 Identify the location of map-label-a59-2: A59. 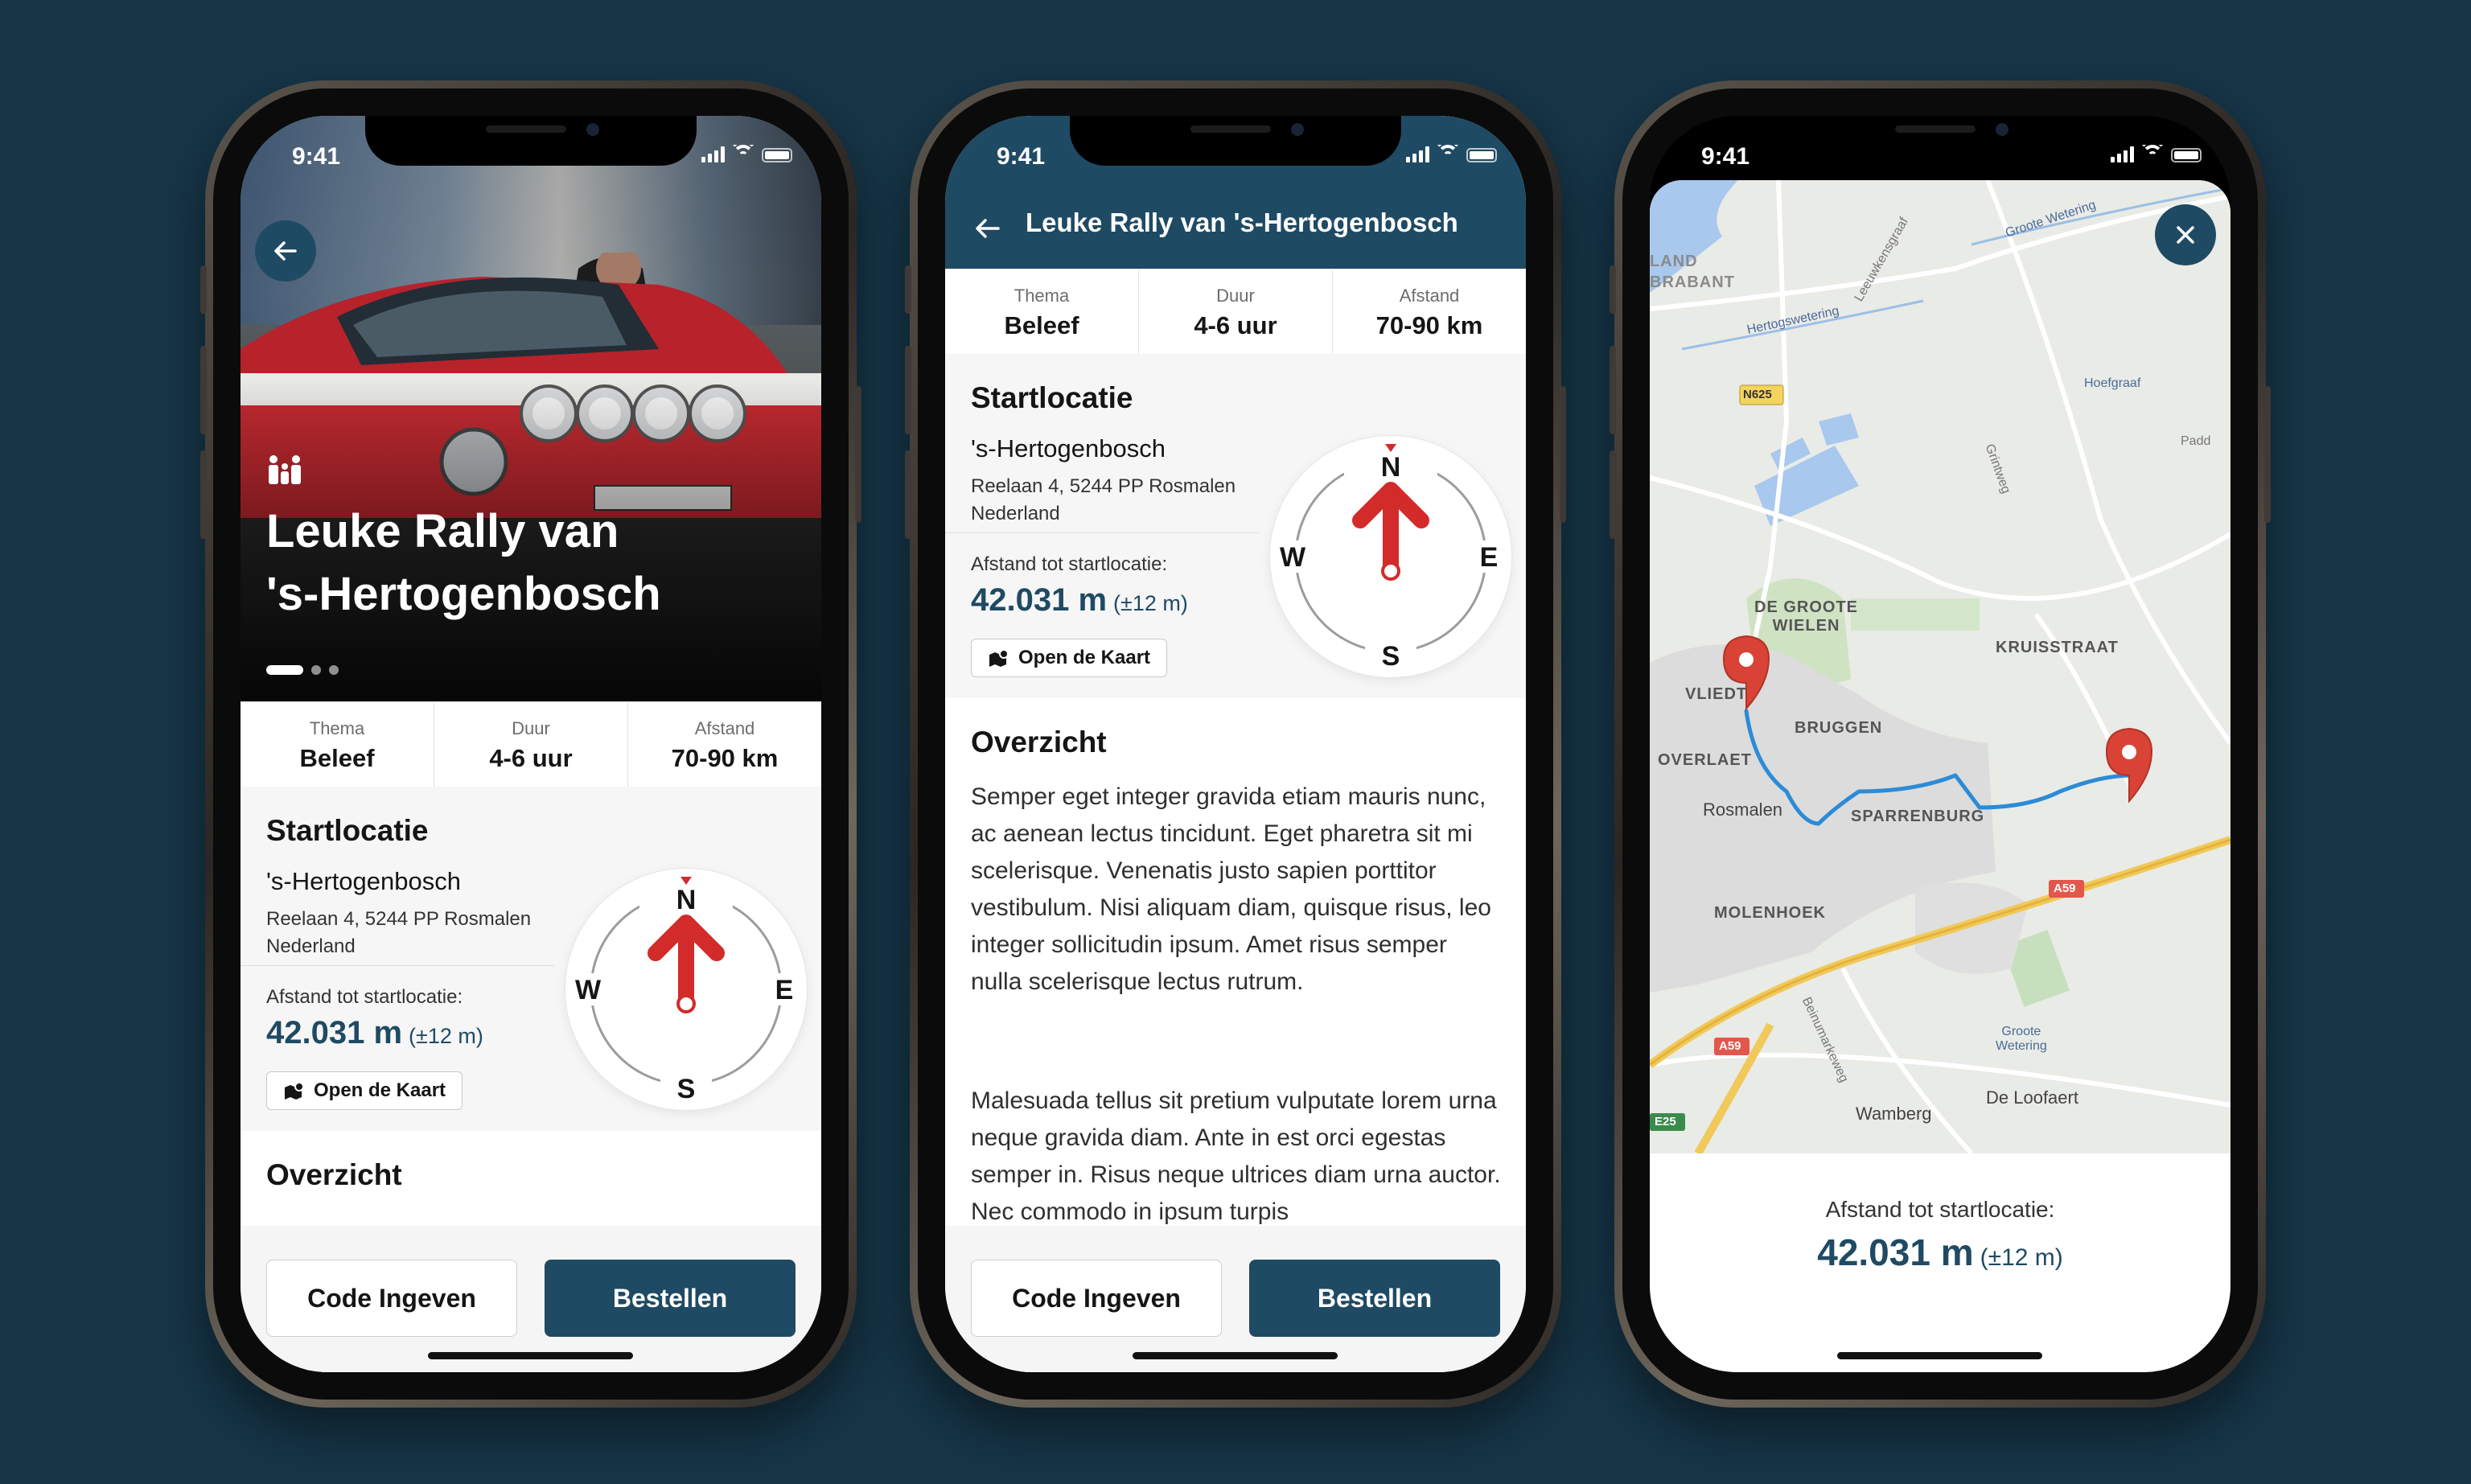
(1730, 1046).